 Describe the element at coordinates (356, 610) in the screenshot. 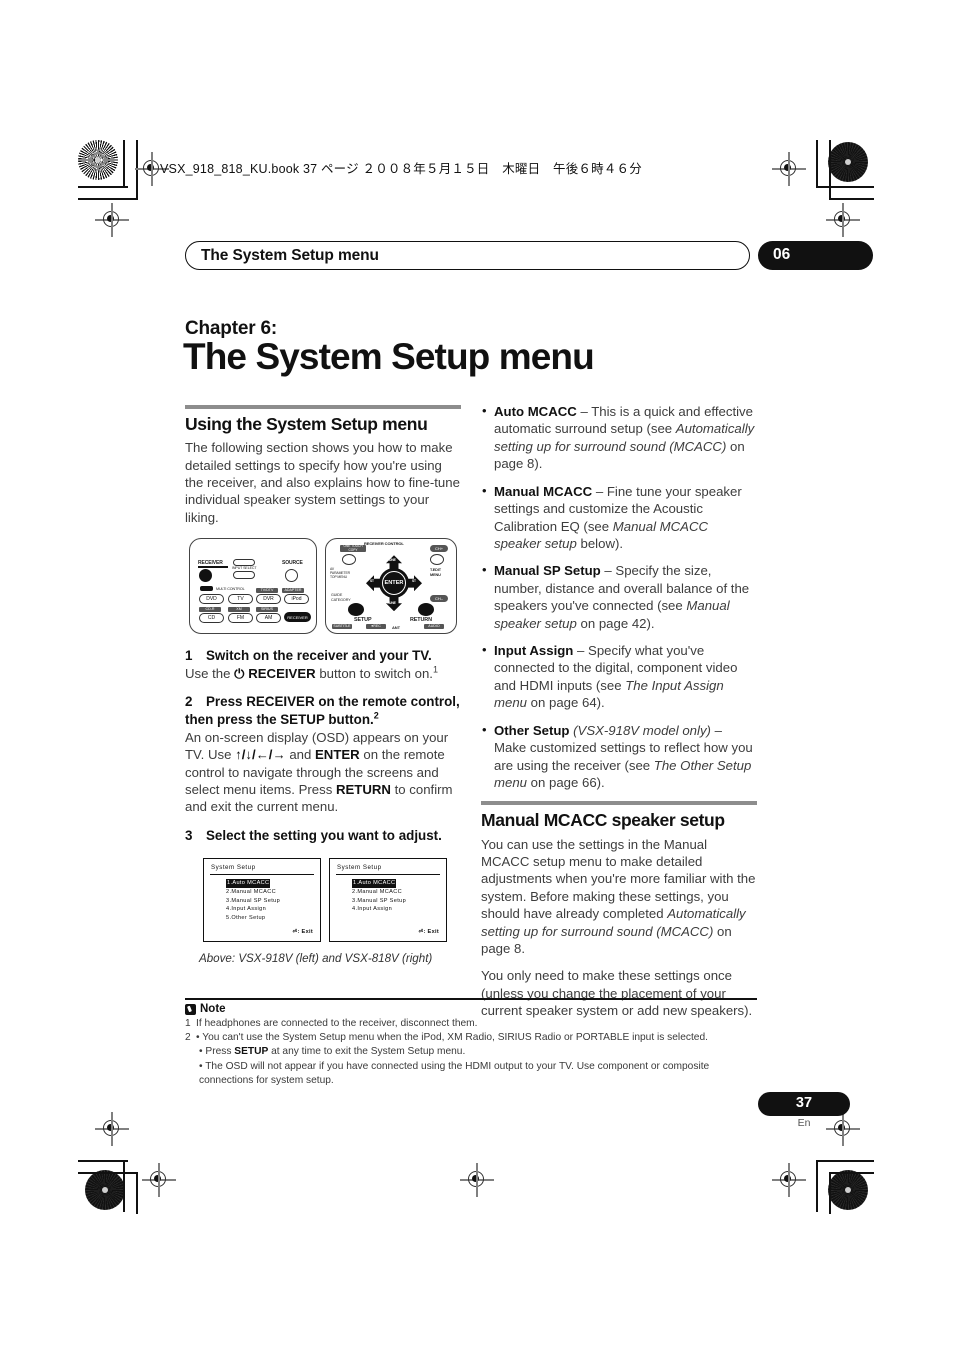

I see `setup-button` at that location.